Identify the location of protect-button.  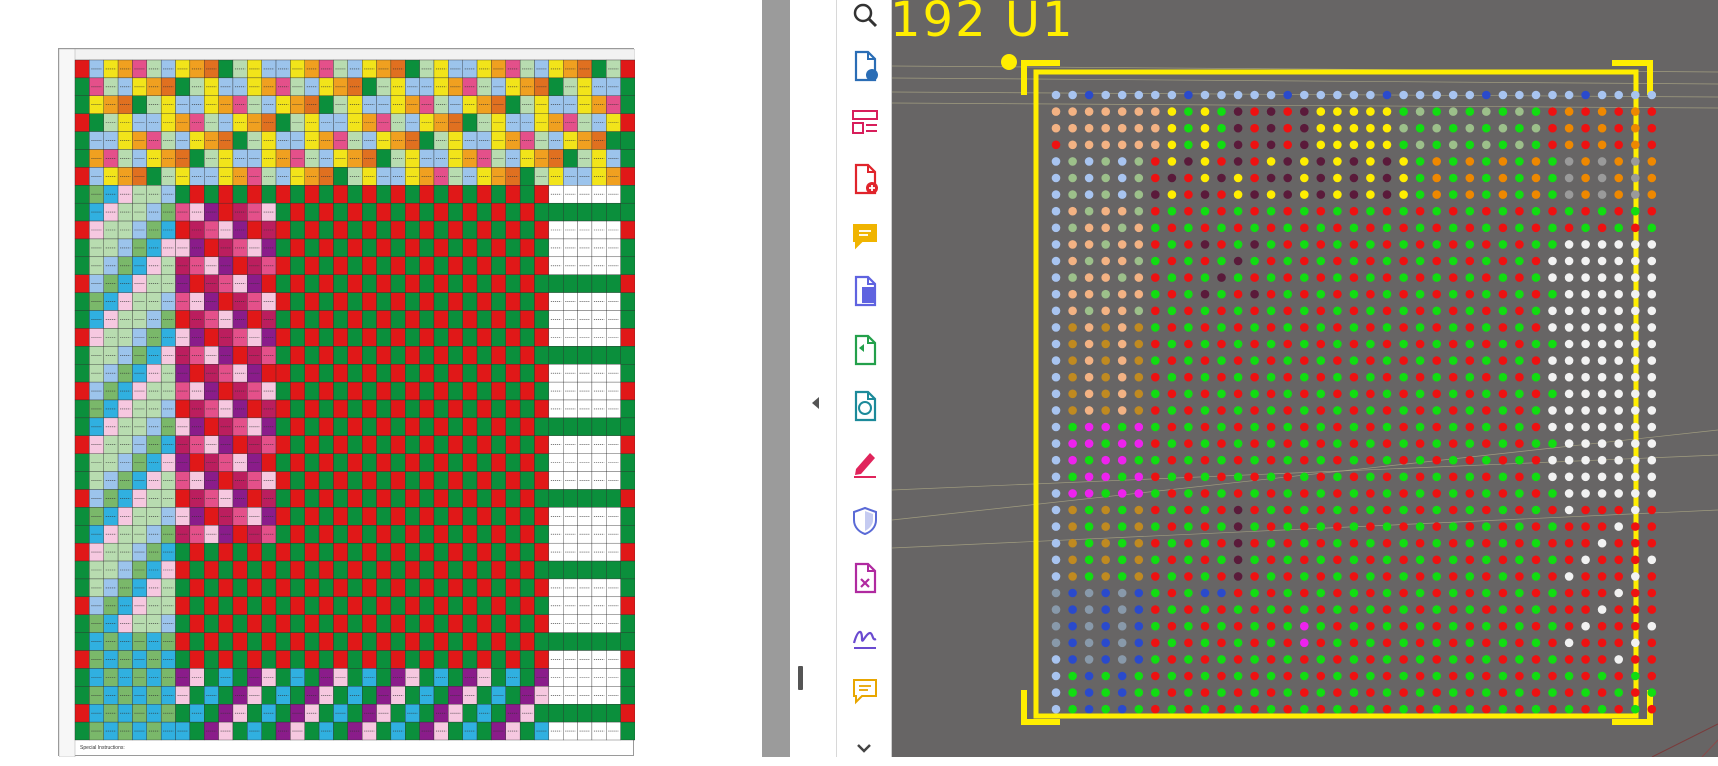
(865, 521).